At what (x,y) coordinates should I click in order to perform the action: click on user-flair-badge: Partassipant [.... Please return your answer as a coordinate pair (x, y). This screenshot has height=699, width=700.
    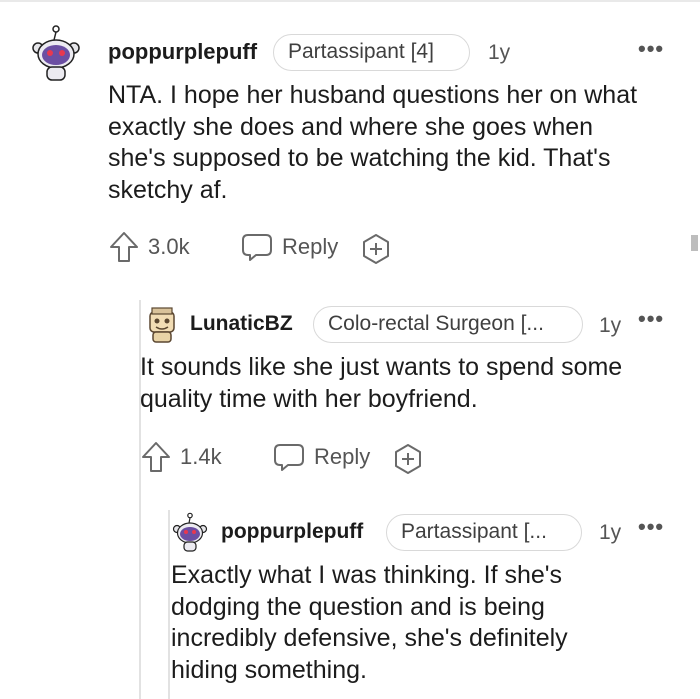
    Looking at the image, I should click on (484, 532).